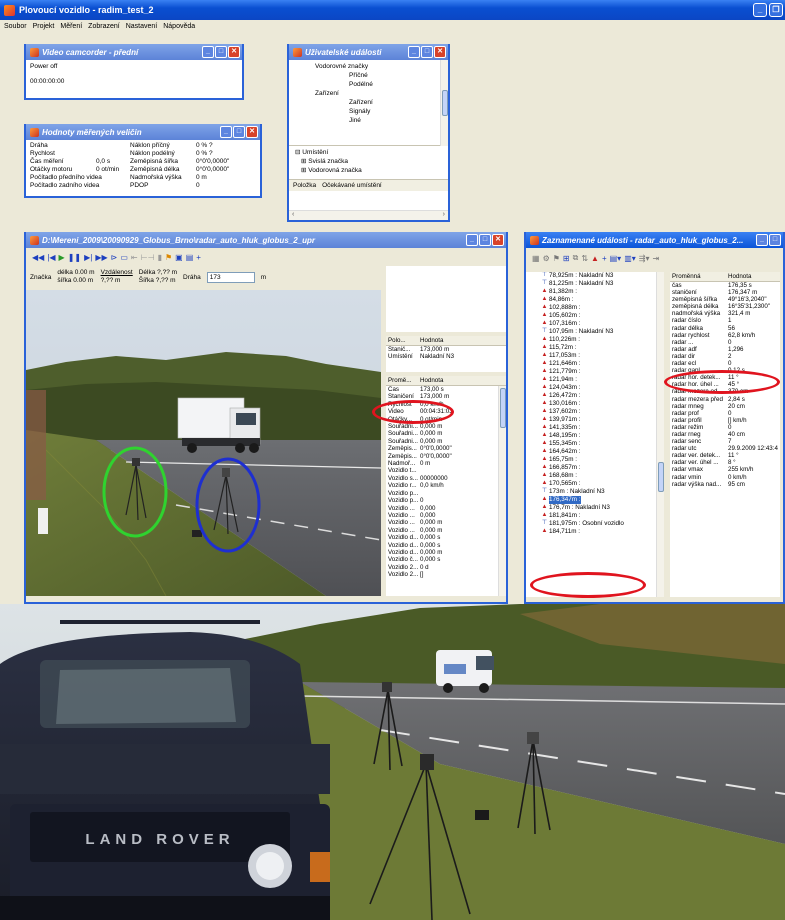 The height and width of the screenshot is (920, 785). Describe the element at coordinates (368, 75) in the screenshot. I see `tree-node: Příčné` at that location.